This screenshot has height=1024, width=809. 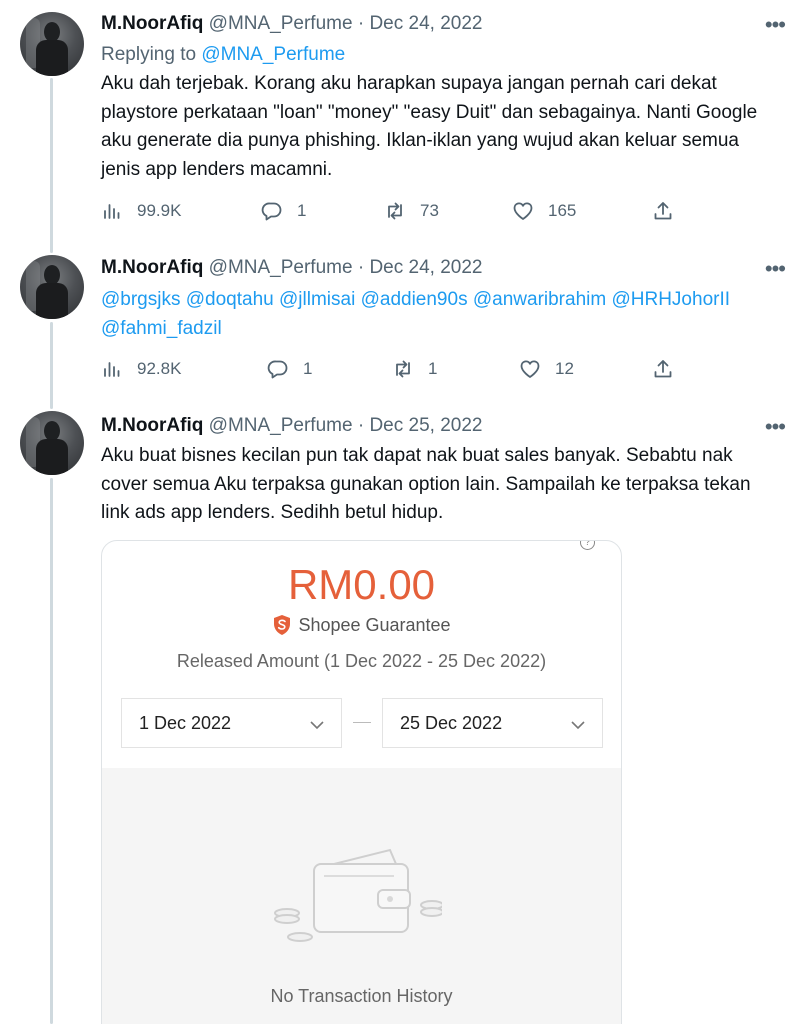 What do you see at coordinates (159, 210) in the screenshot?
I see `views-count: 99.9K` at bounding box center [159, 210].